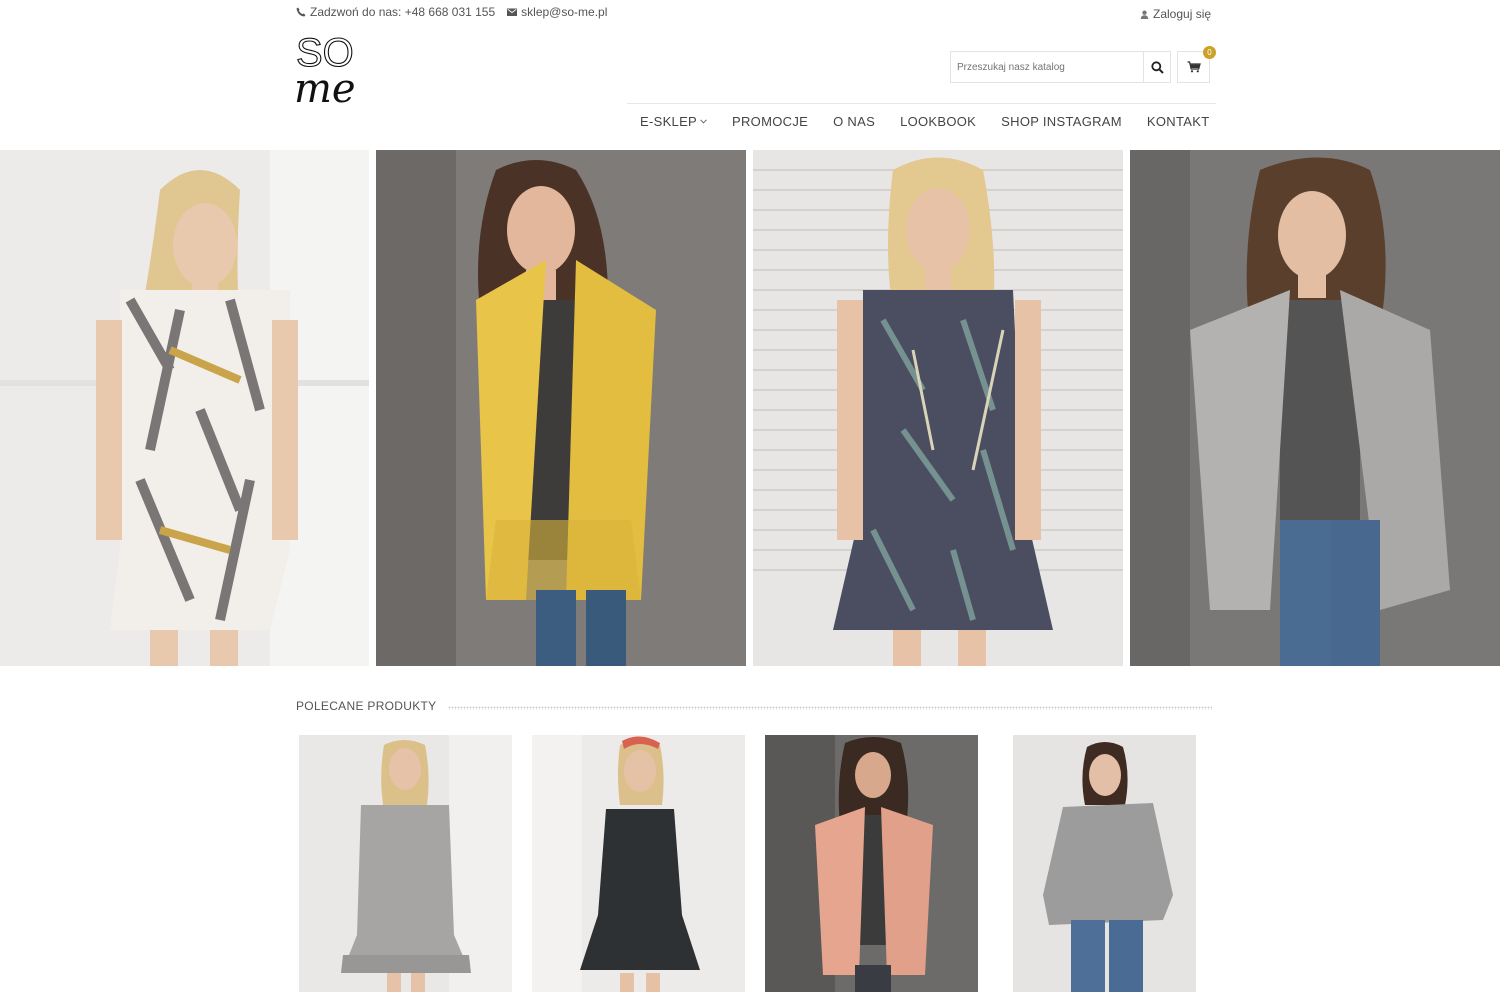 The image size is (1500, 1000). I want to click on nav-item-lookbook: LOOKBOOK, so click(938, 121).